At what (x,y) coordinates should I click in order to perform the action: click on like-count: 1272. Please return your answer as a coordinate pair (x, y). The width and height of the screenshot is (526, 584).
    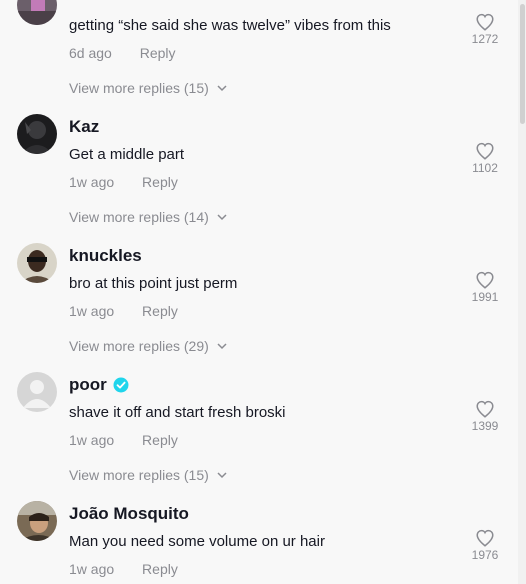
    Looking at the image, I should click on (485, 39).